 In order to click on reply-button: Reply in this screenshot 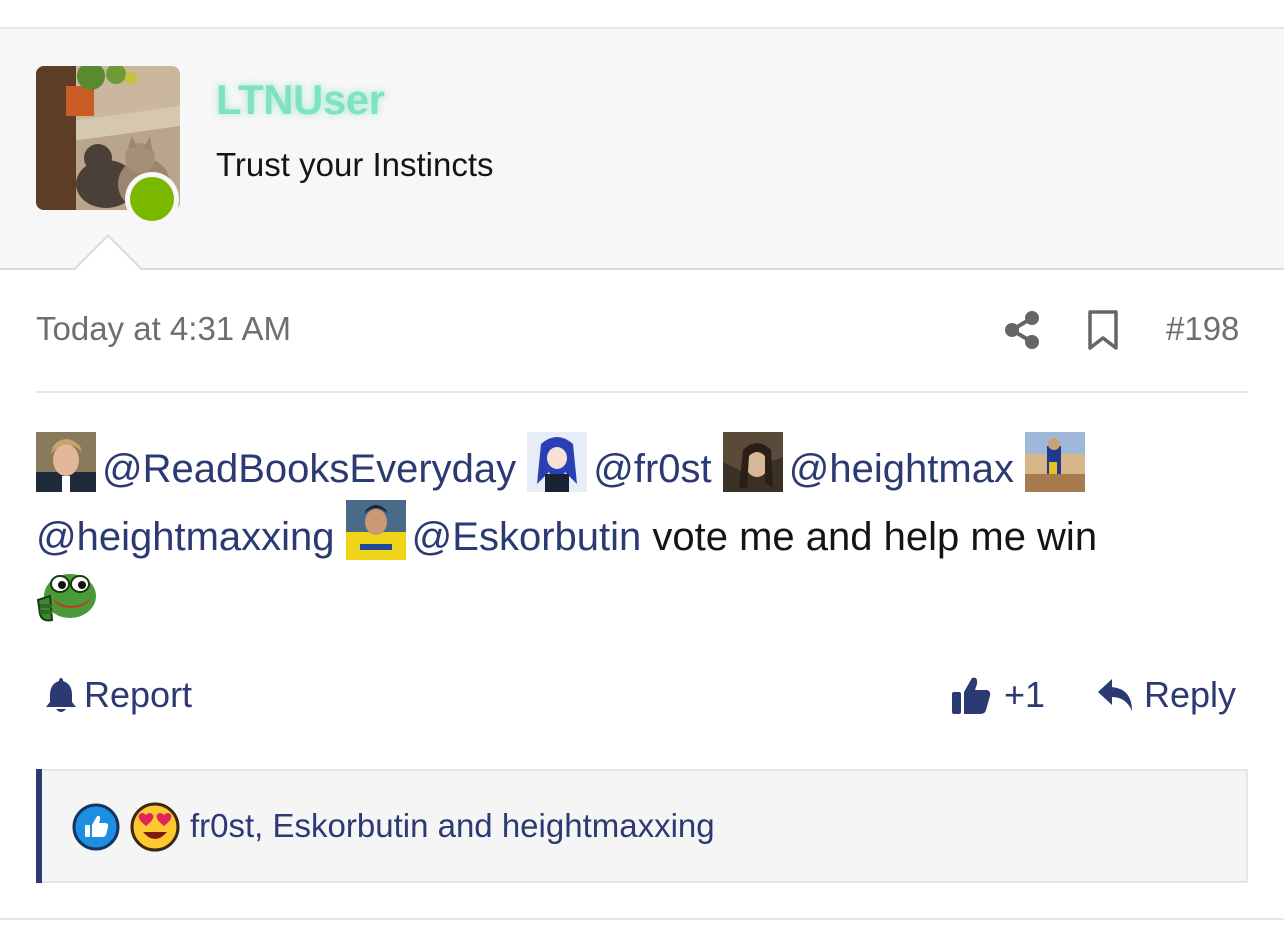, I will do `click(1166, 695)`.